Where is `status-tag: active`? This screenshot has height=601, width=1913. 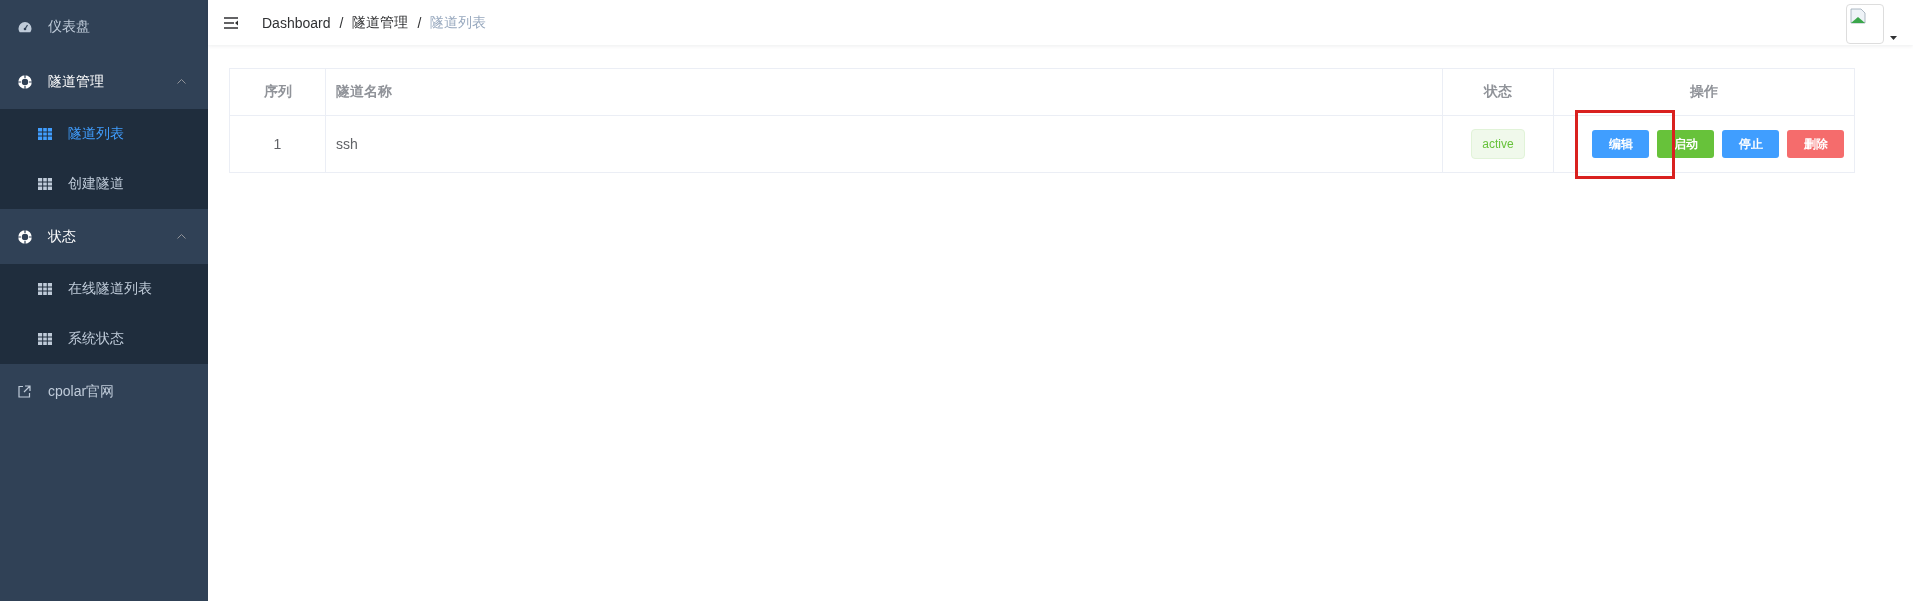 status-tag: active is located at coordinates (1498, 144).